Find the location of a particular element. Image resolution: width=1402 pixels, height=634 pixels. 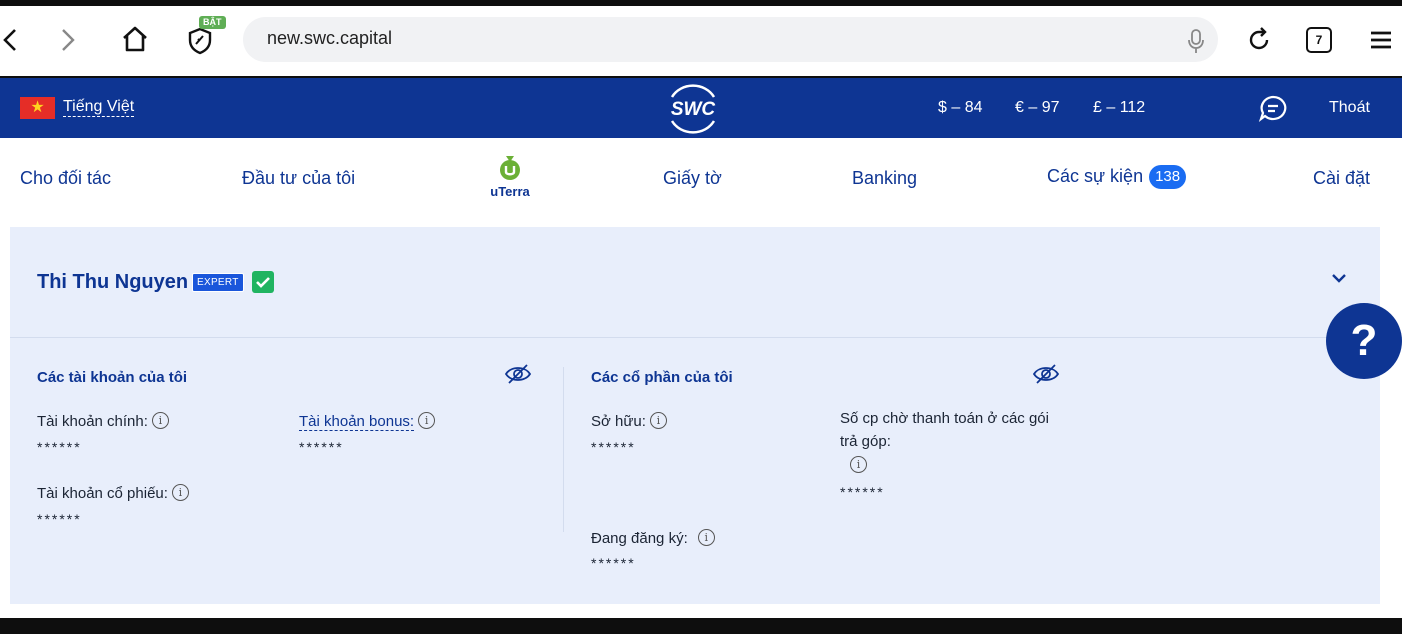

swc-logo: SWC is located at coordinates (693, 109).